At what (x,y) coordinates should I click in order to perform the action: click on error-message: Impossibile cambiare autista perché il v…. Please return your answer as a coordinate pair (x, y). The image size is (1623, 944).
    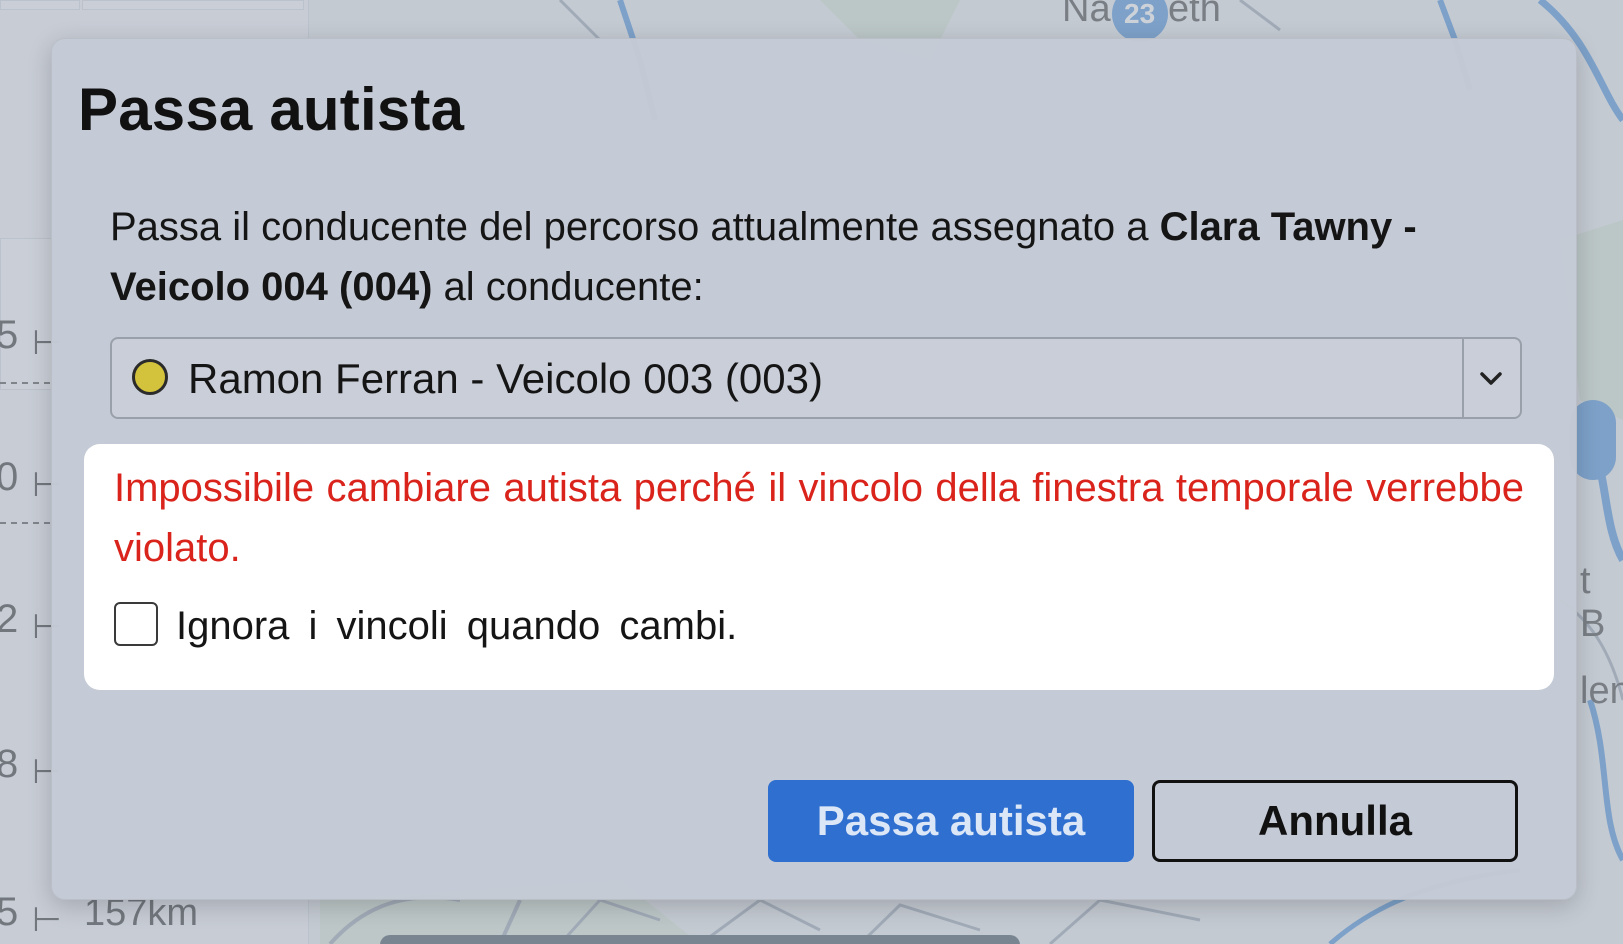
    Looking at the image, I should click on (819, 518).